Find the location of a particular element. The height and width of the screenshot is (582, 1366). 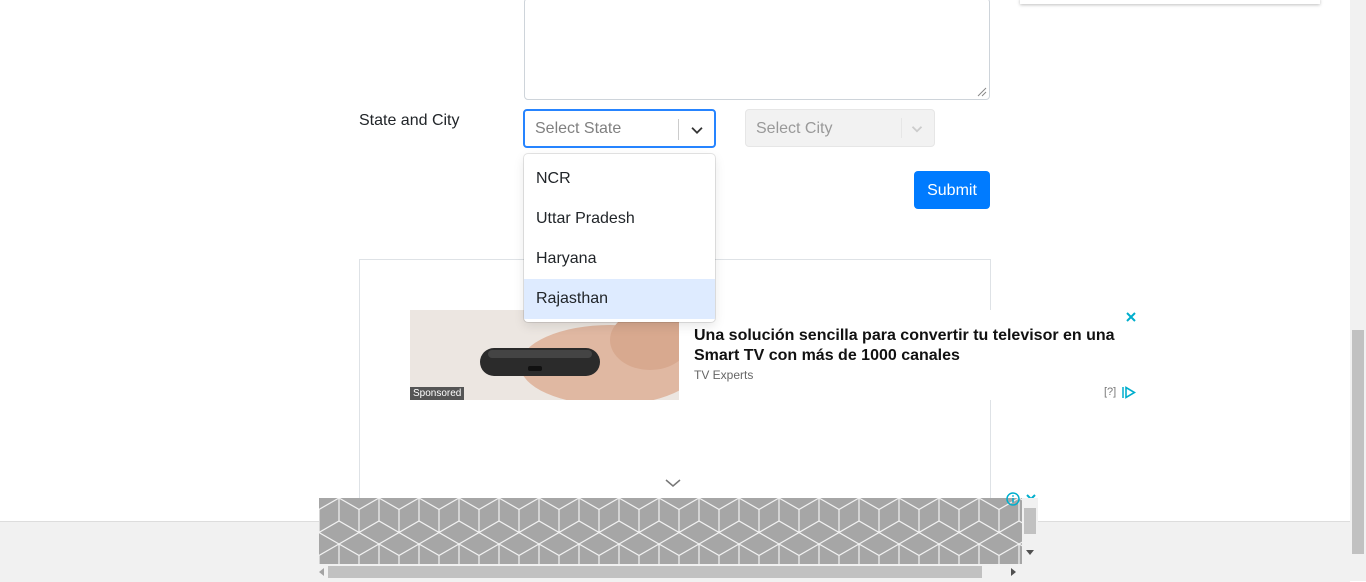

ad-choices-icon is located at coordinates (1129, 392).